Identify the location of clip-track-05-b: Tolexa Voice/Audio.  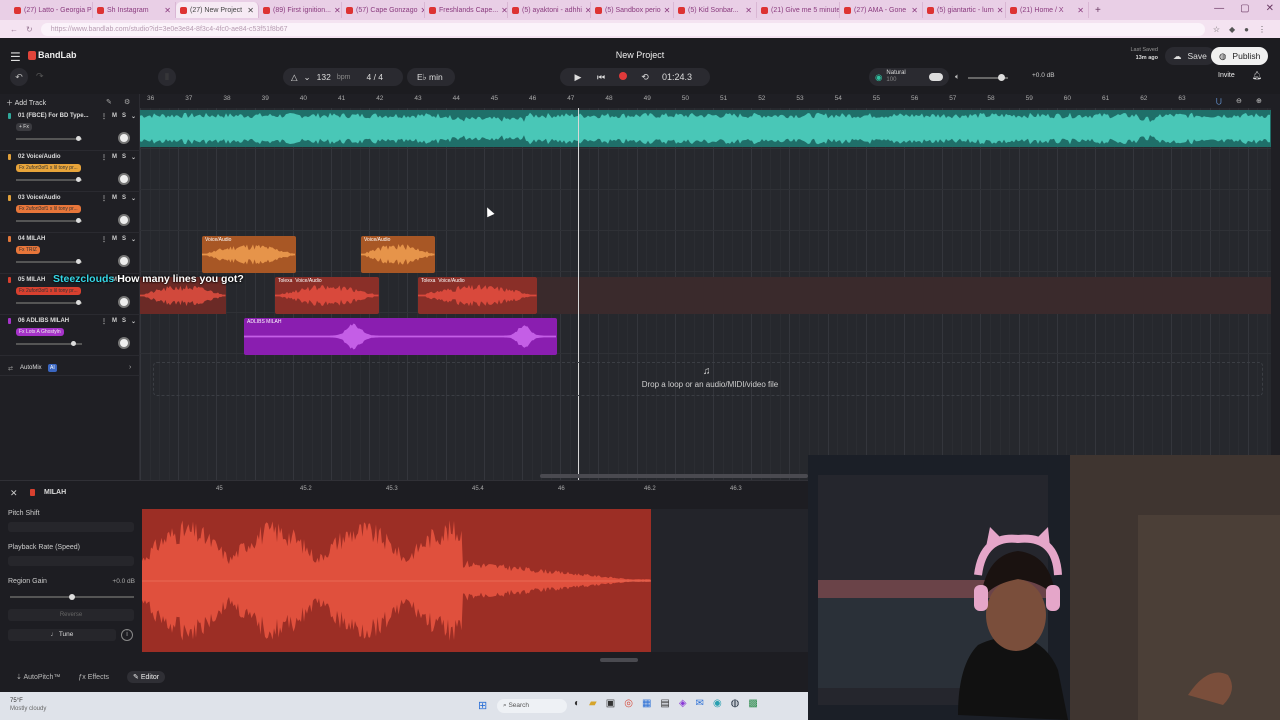
(477, 295).